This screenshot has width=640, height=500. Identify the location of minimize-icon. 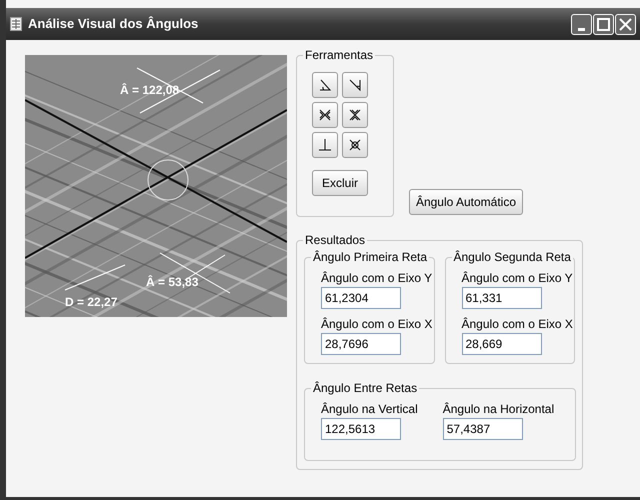
(581, 29).